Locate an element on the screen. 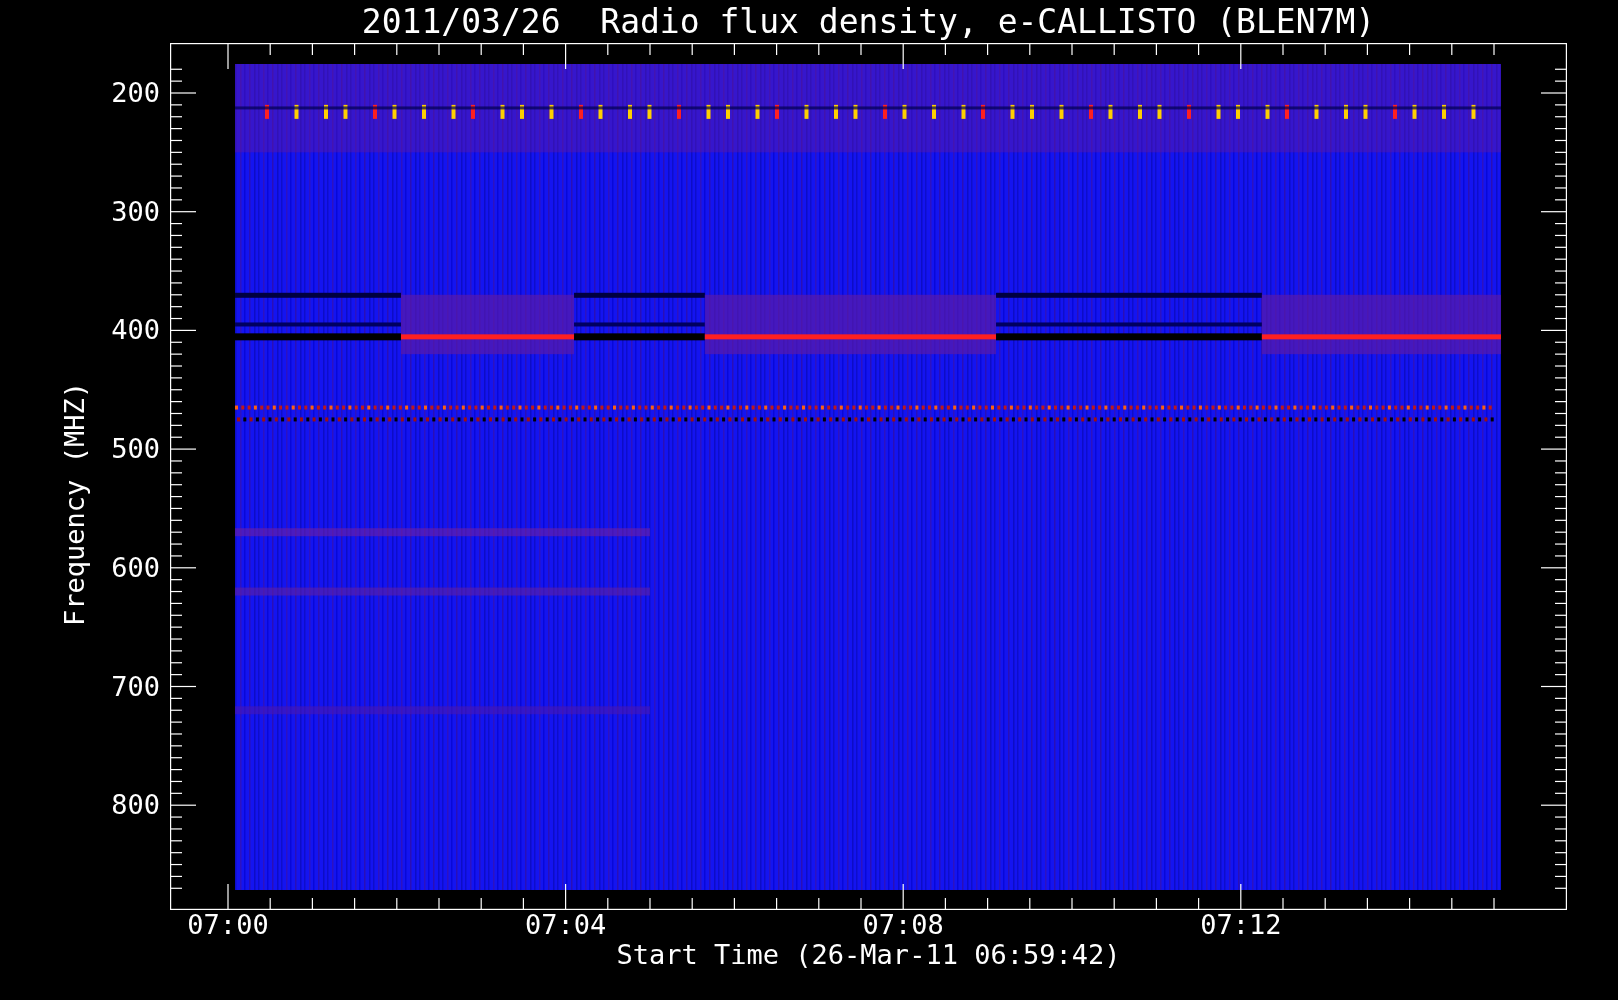 The image size is (1618, 1000). x-axis-label: Start Time (26-Mar-11 06:59:42) is located at coordinates (868, 955).